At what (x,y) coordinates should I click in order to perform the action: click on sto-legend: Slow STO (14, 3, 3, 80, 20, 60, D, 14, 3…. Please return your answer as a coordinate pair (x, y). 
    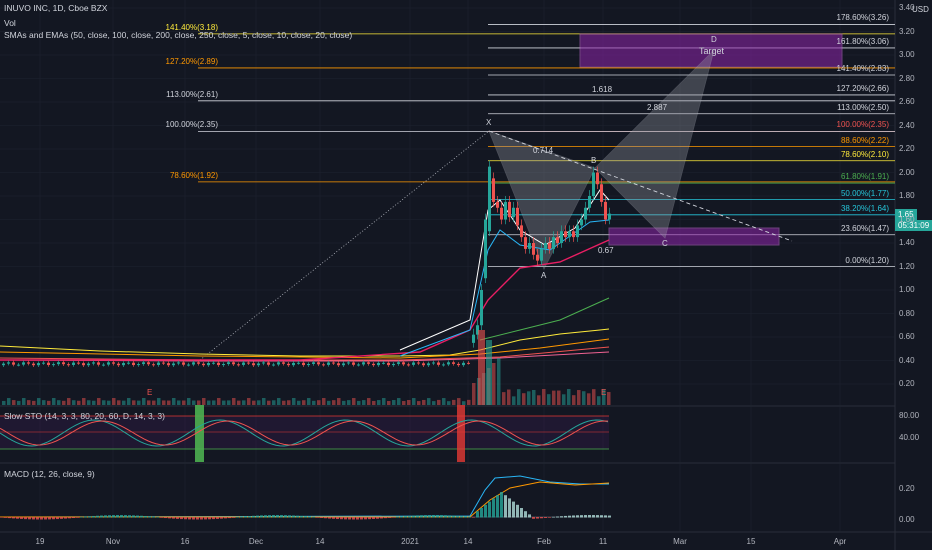
    Looking at the image, I should click on (84, 416).